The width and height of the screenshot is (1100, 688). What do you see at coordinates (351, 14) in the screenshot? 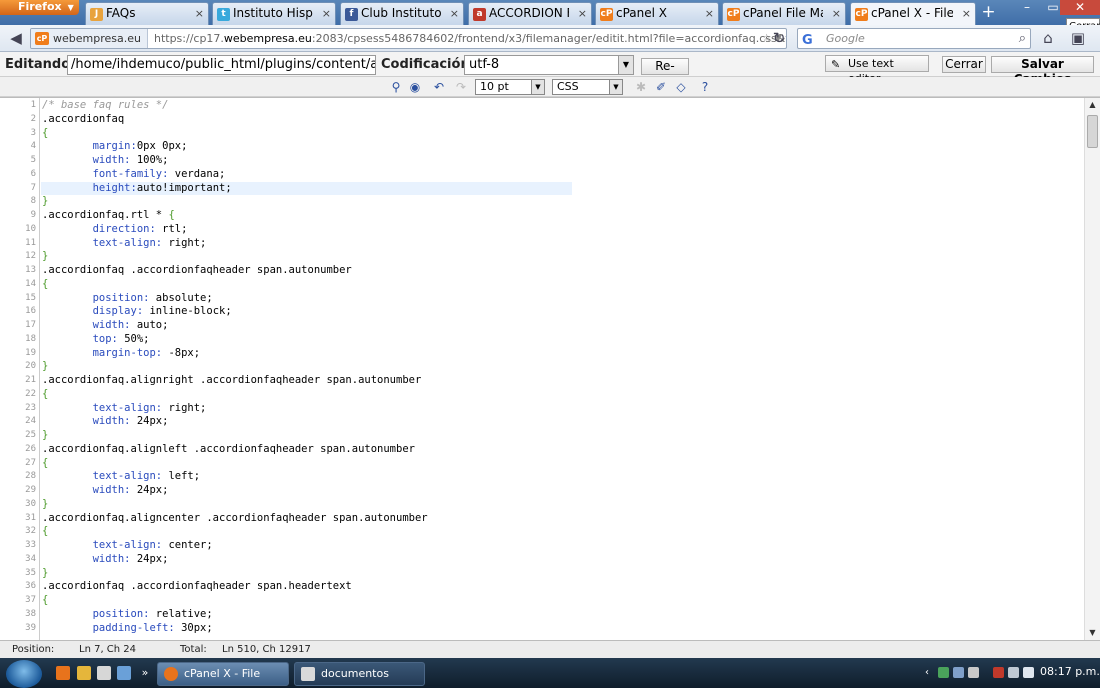
I see `facebook-icon: f` at bounding box center [351, 14].